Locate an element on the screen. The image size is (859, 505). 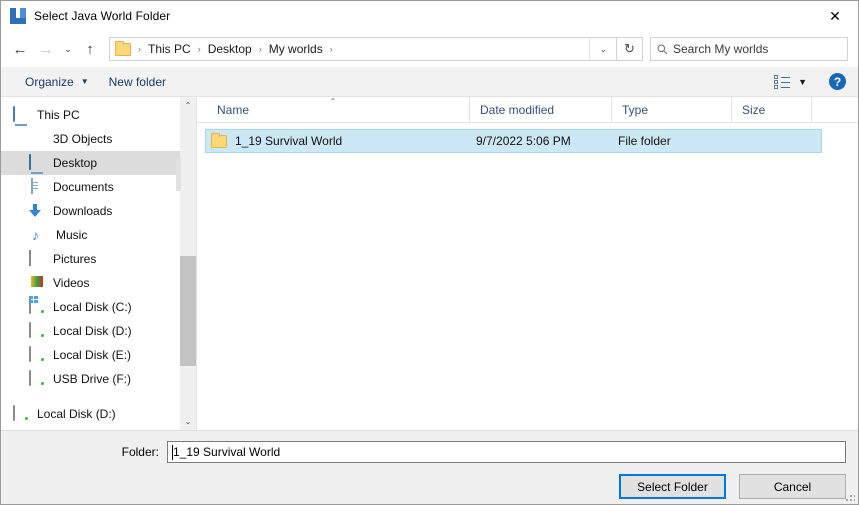
command-bar-right: ▼ ? is located at coordinates (816, 81).